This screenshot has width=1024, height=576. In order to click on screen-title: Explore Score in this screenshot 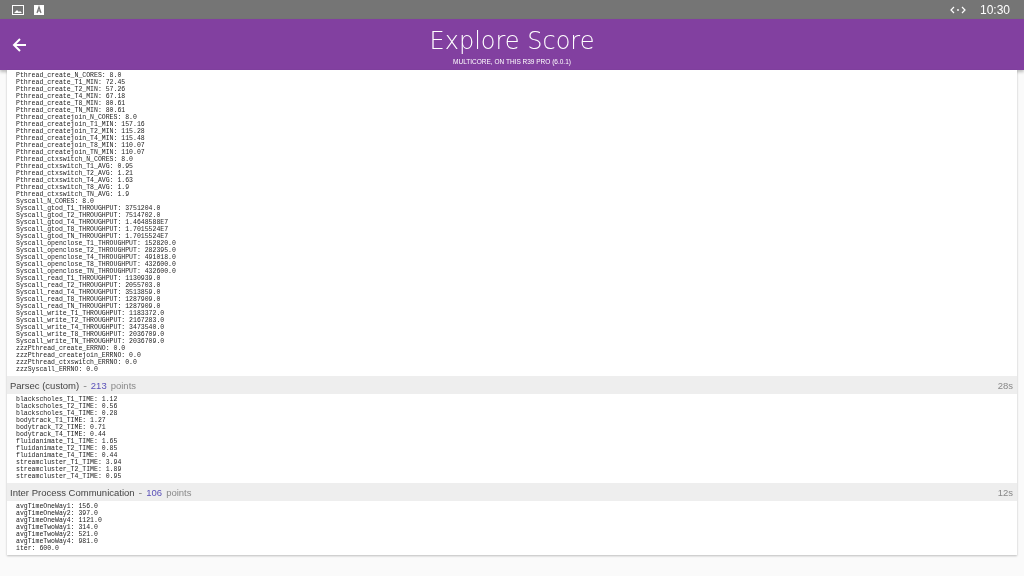, I will do `click(512, 41)`.